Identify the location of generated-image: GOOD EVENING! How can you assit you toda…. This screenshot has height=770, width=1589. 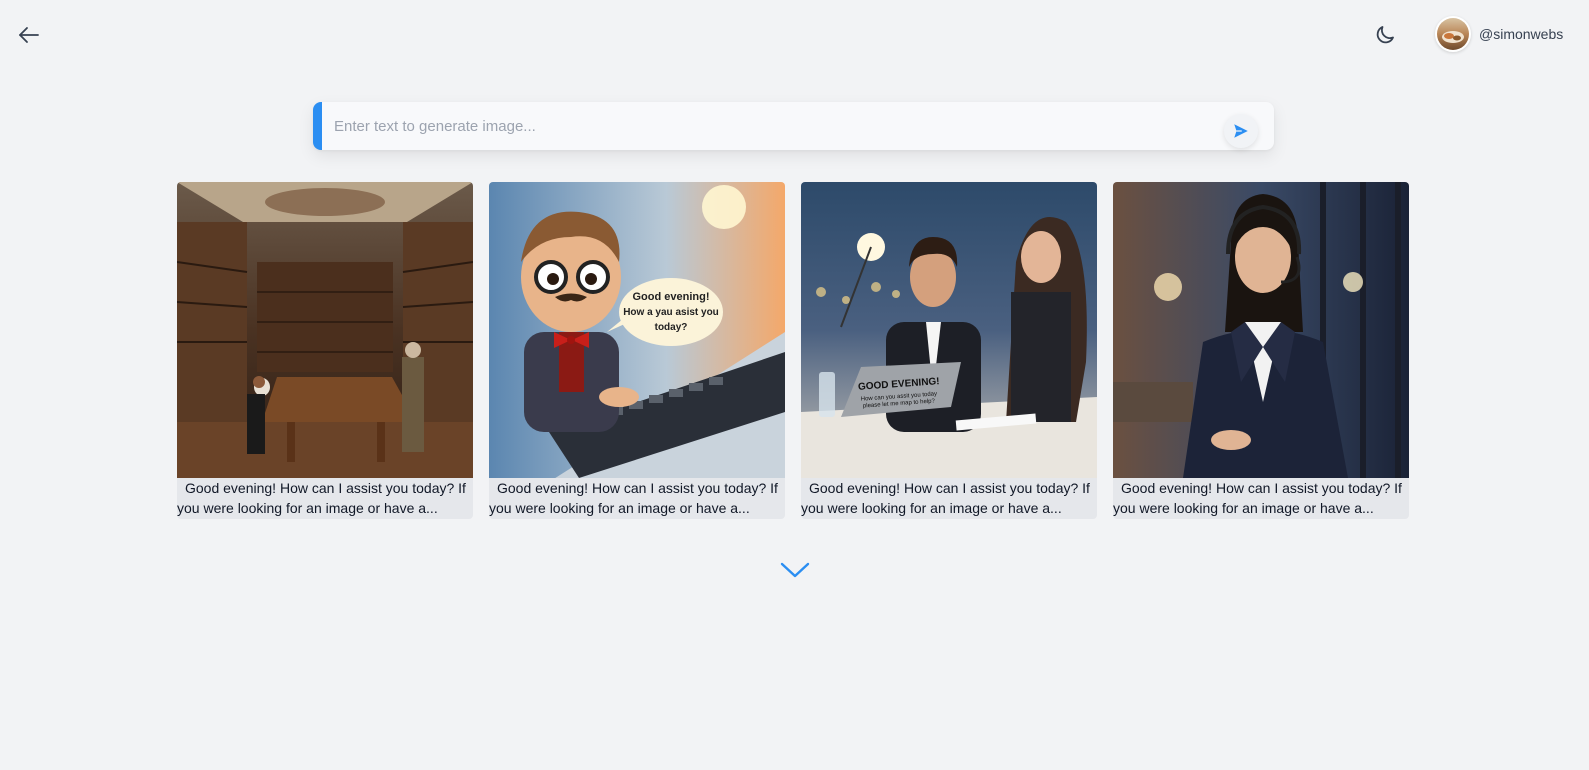
(949, 330).